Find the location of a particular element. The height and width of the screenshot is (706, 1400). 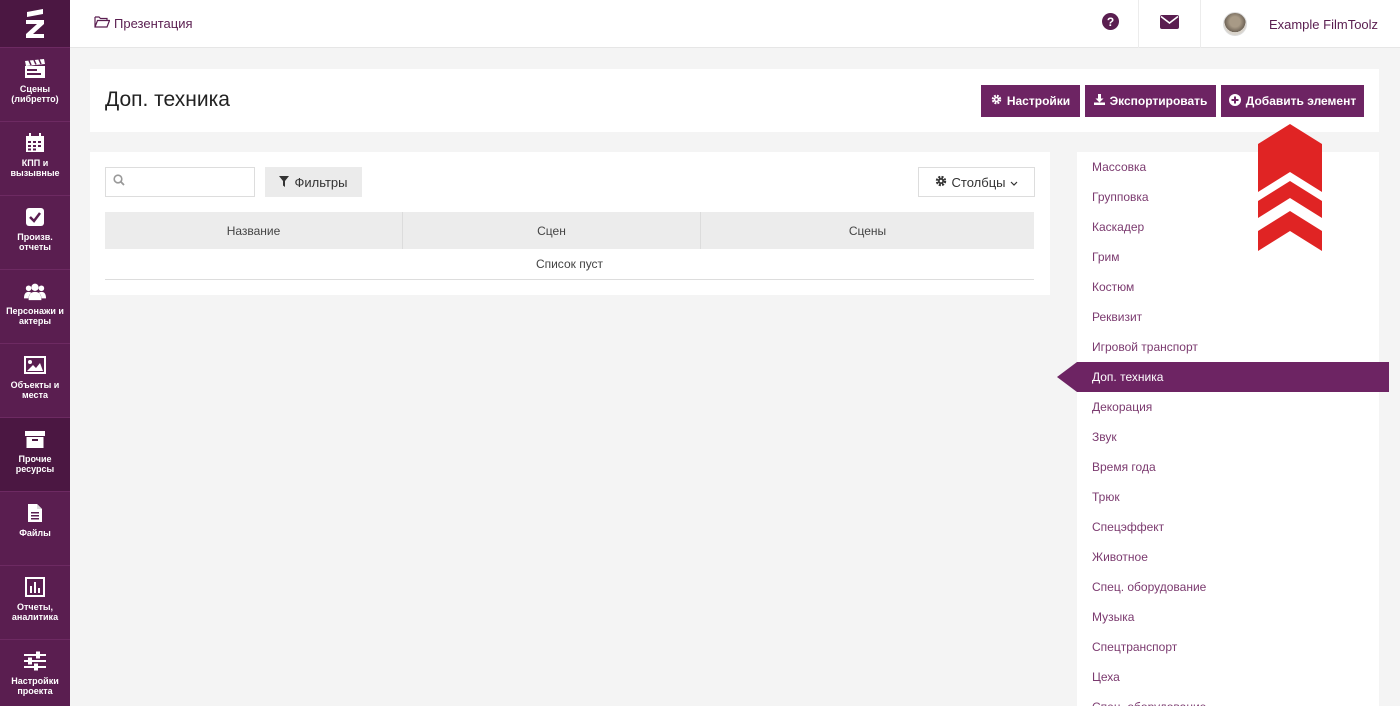

filters-button: Фильтры is located at coordinates (313, 182).